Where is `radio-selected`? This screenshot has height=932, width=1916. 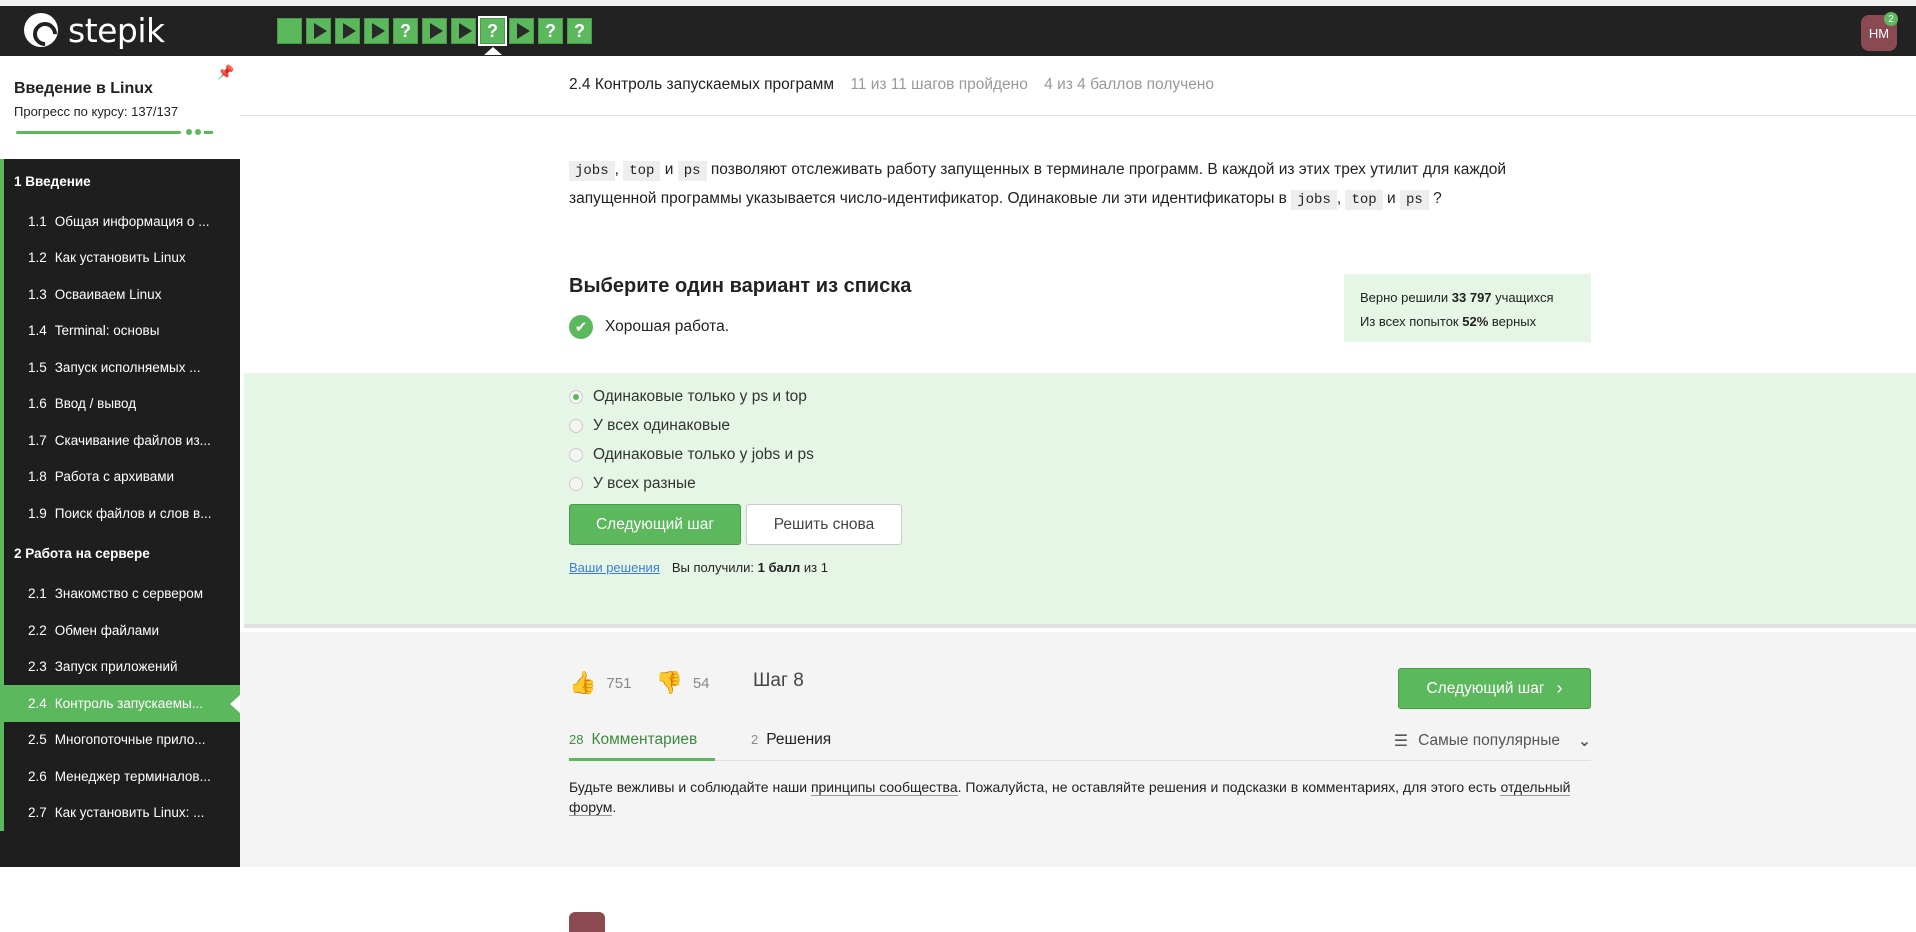 radio-selected is located at coordinates (576, 397).